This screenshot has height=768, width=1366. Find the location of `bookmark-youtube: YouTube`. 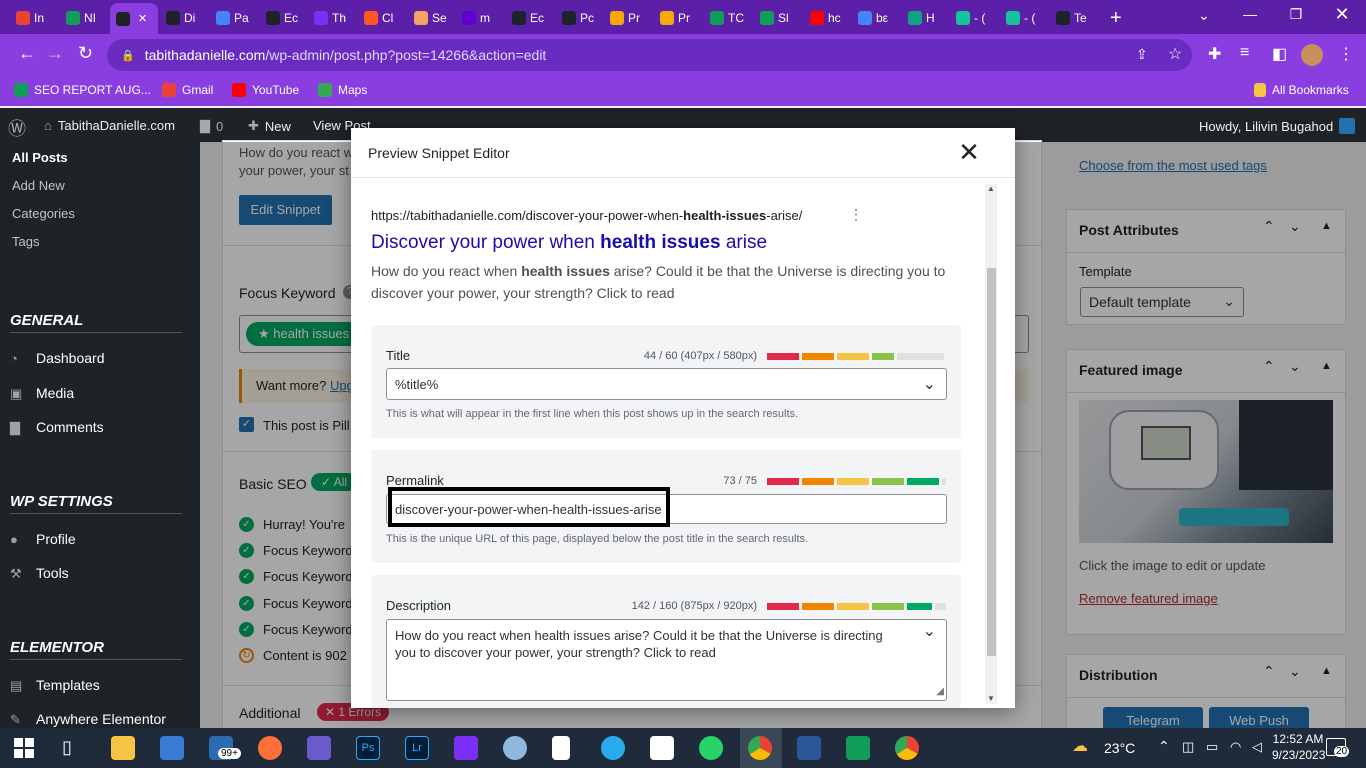

bookmark-youtube: YouTube is located at coordinates (265, 90).